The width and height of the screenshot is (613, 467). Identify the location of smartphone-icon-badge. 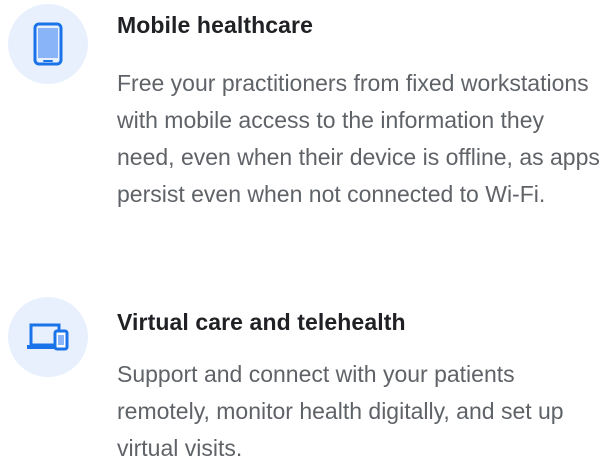
(48, 44).